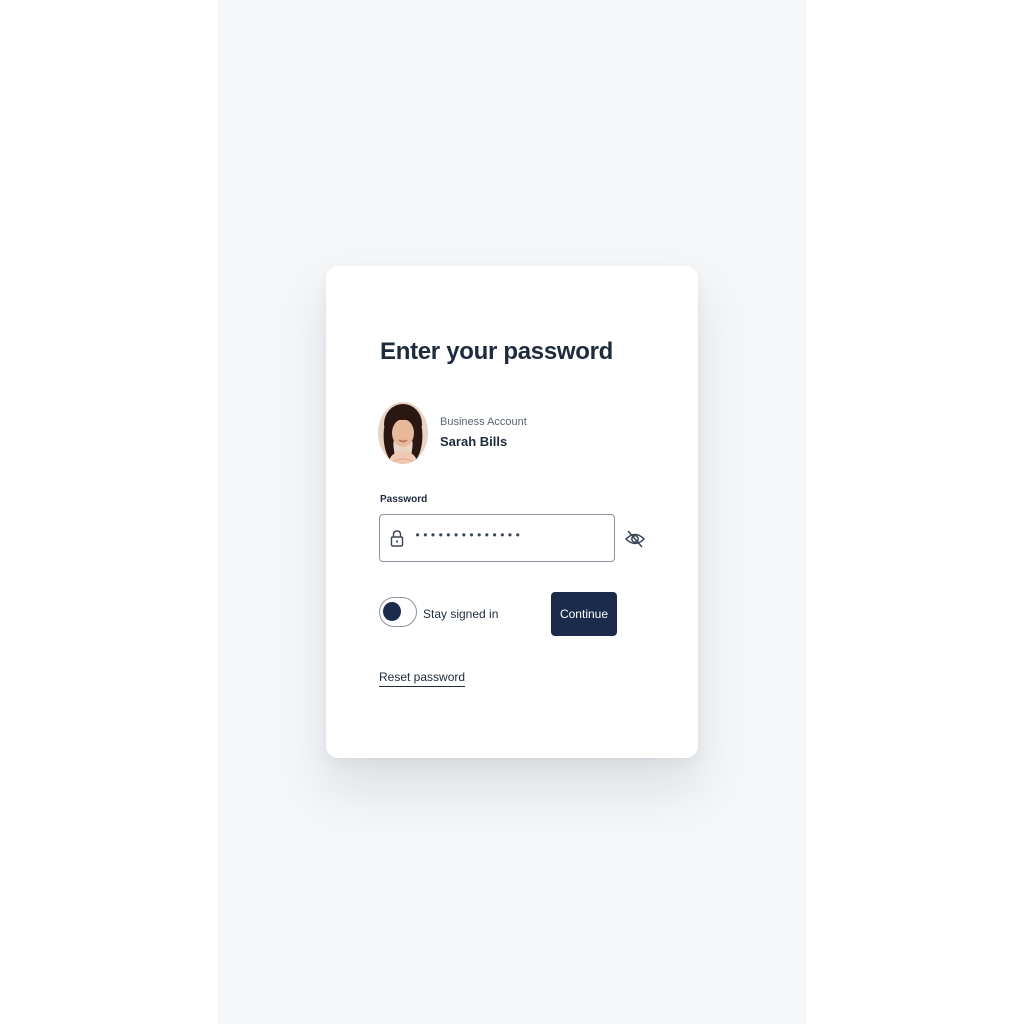 The image size is (1024, 1024). What do you see at coordinates (584, 614) in the screenshot?
I see `continue-button: Continue` at bounding box center [584, 614].